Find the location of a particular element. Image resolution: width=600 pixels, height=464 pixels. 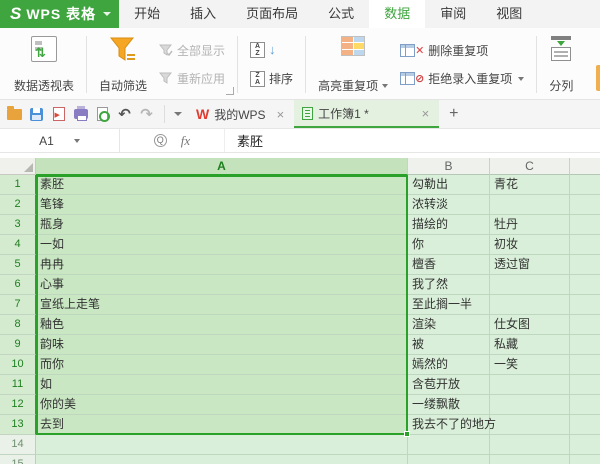

cell-A12: 你的美 is located at coordinates (222, 405).